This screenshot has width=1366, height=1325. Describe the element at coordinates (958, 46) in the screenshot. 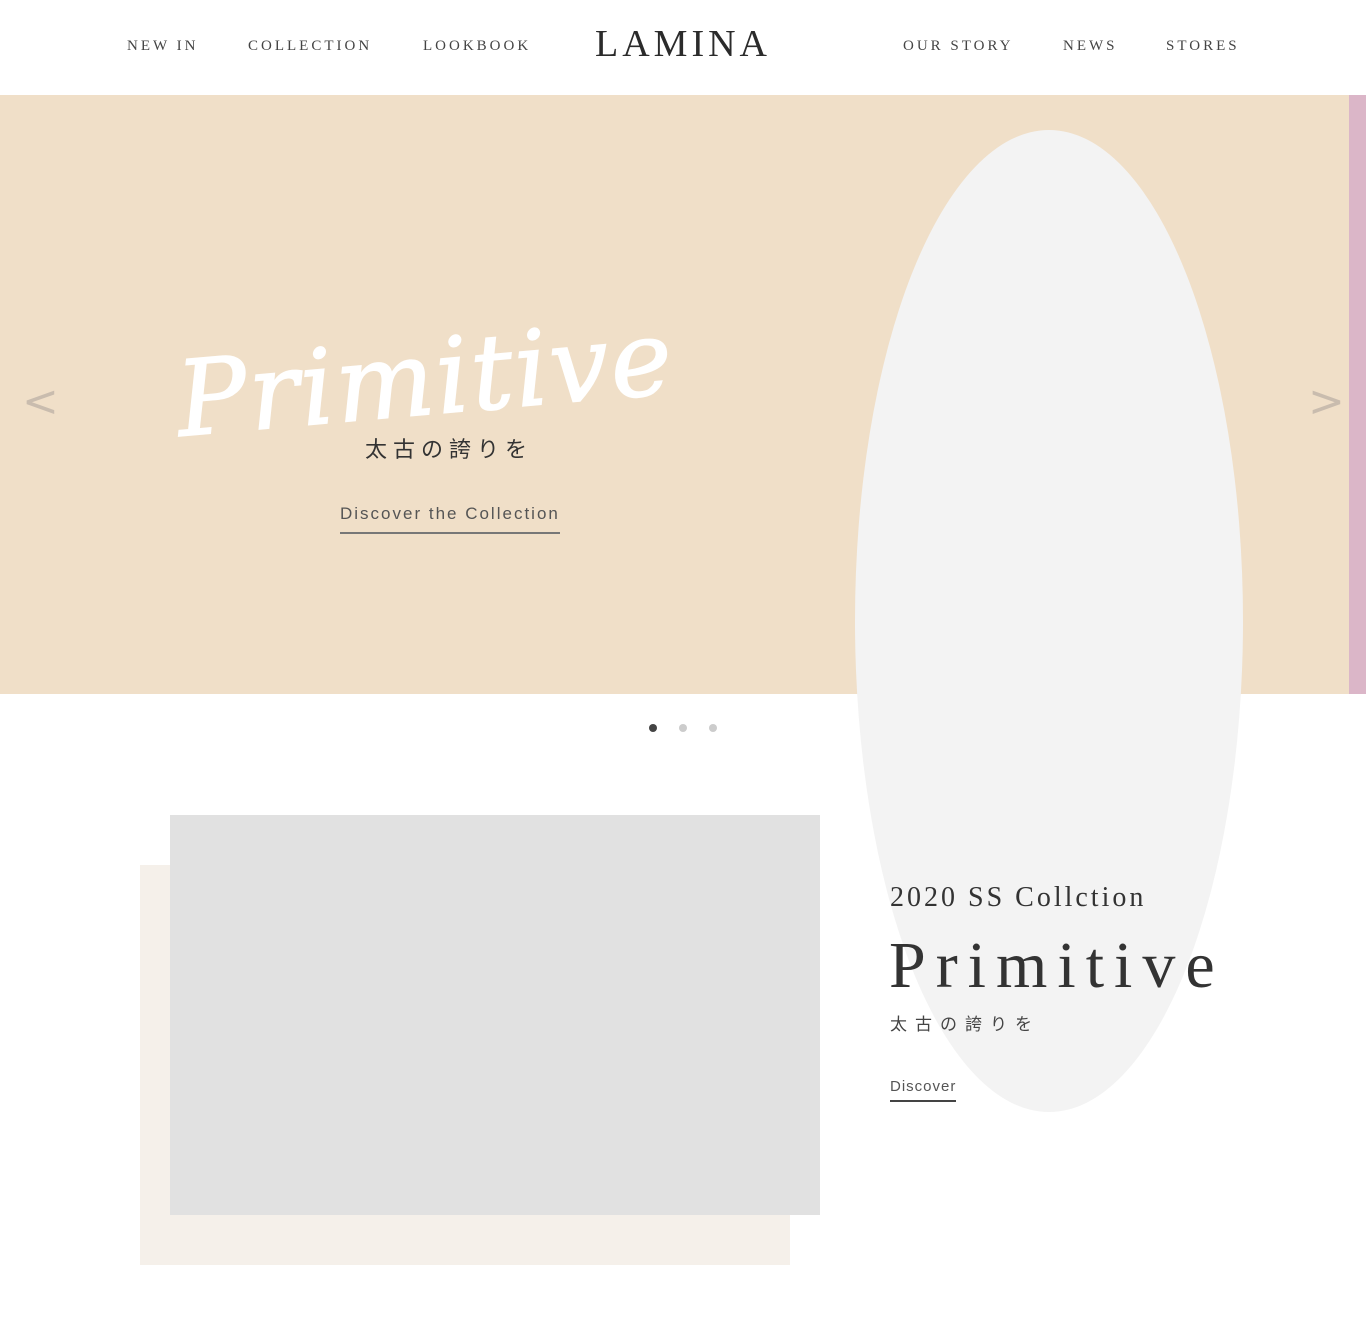

I see `nav-our-story: OUR STORY` at that location.